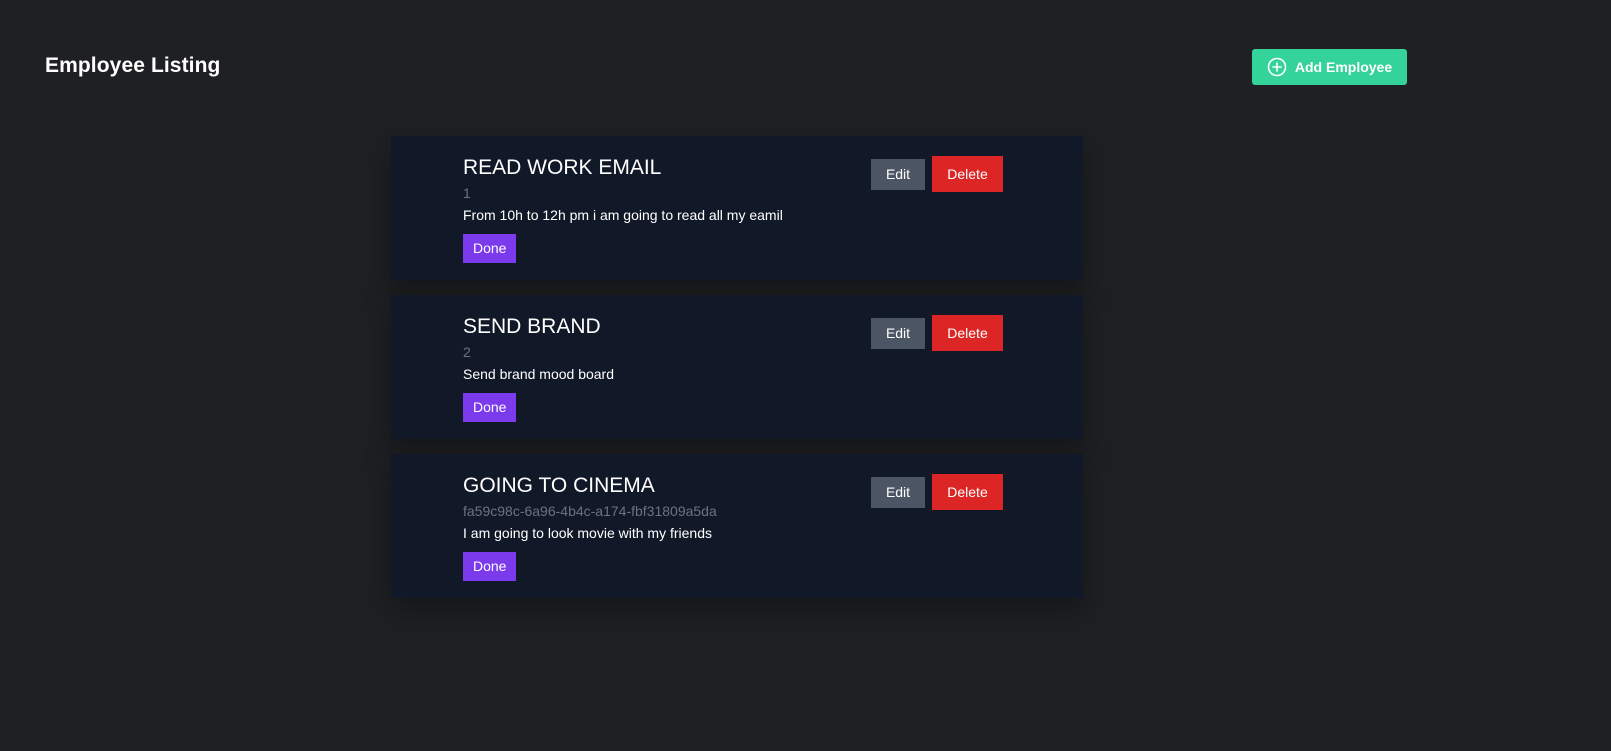  I want to click on task-id: 1, so click(467, 193).